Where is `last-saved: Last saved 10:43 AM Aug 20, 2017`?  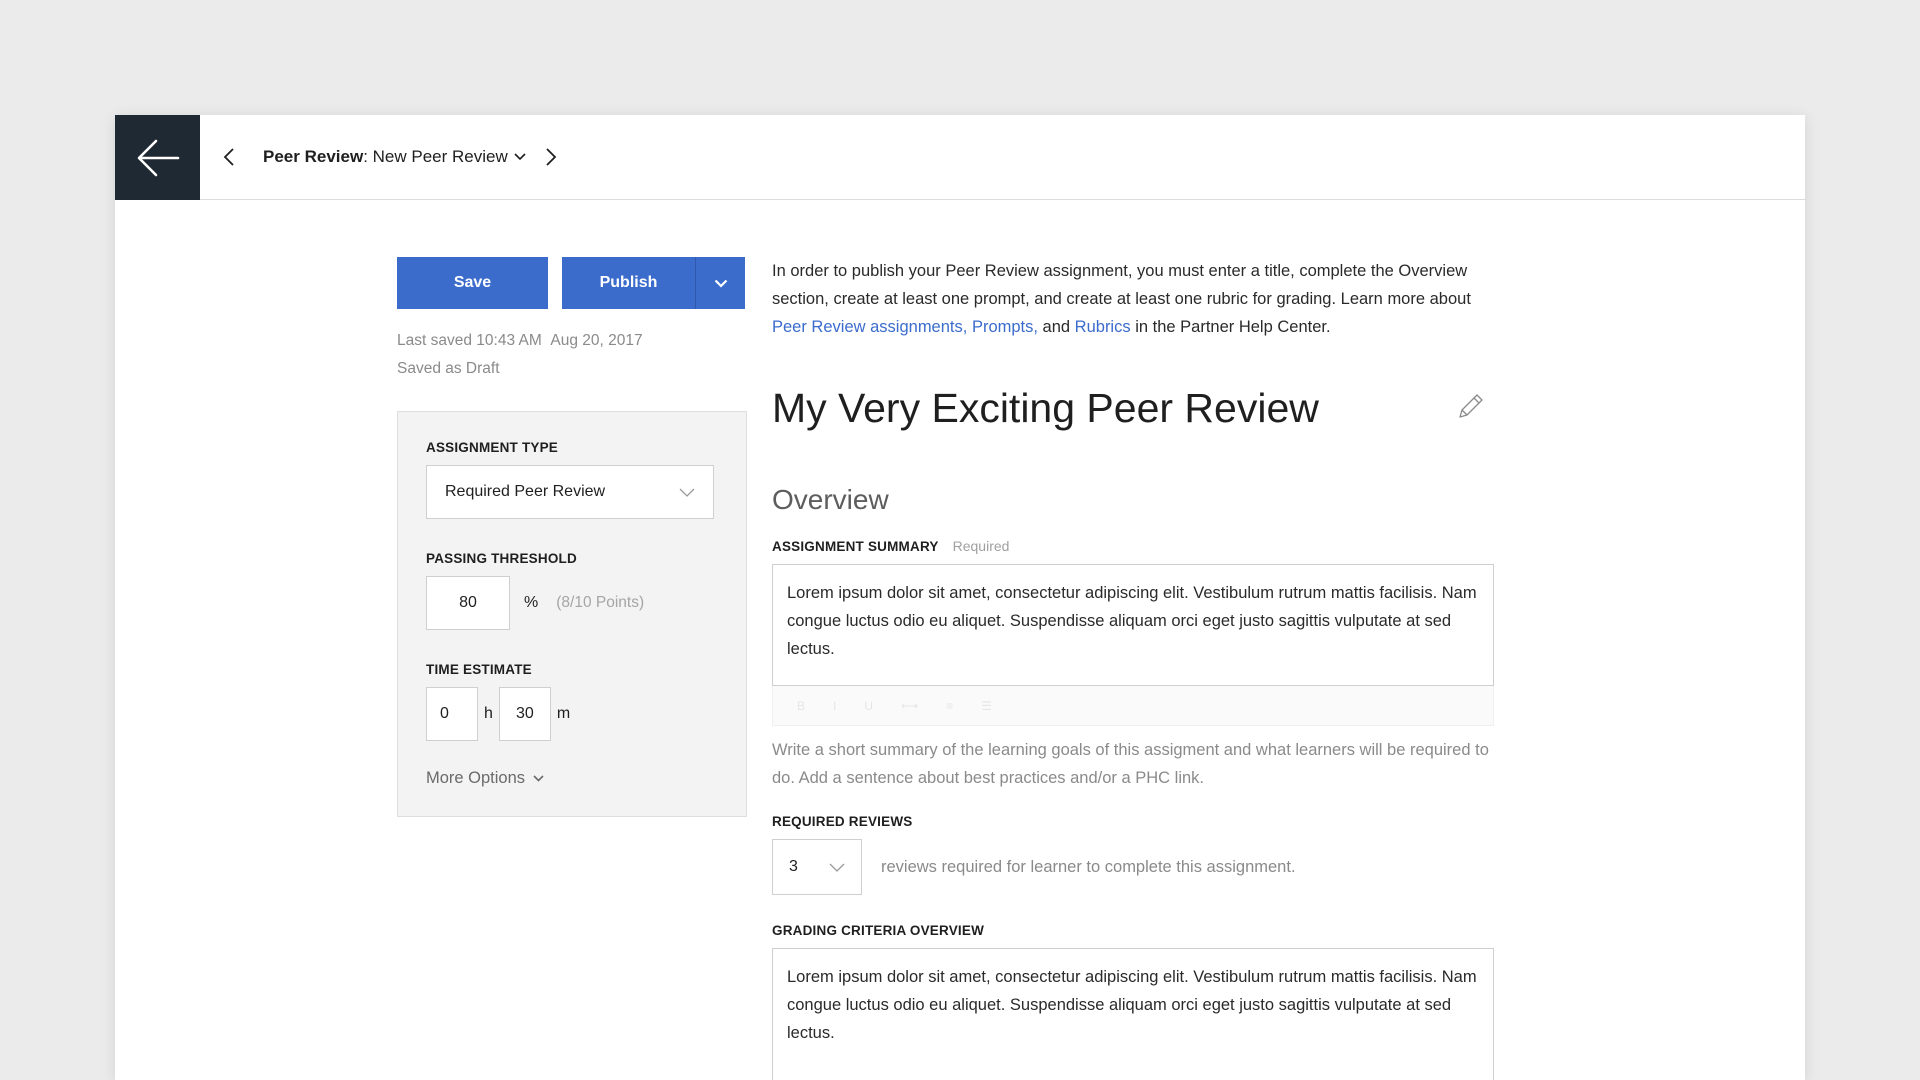 last-saved: Last saved 10:43 AM Aug 20, 2017 is located at coordinates (520, 340).